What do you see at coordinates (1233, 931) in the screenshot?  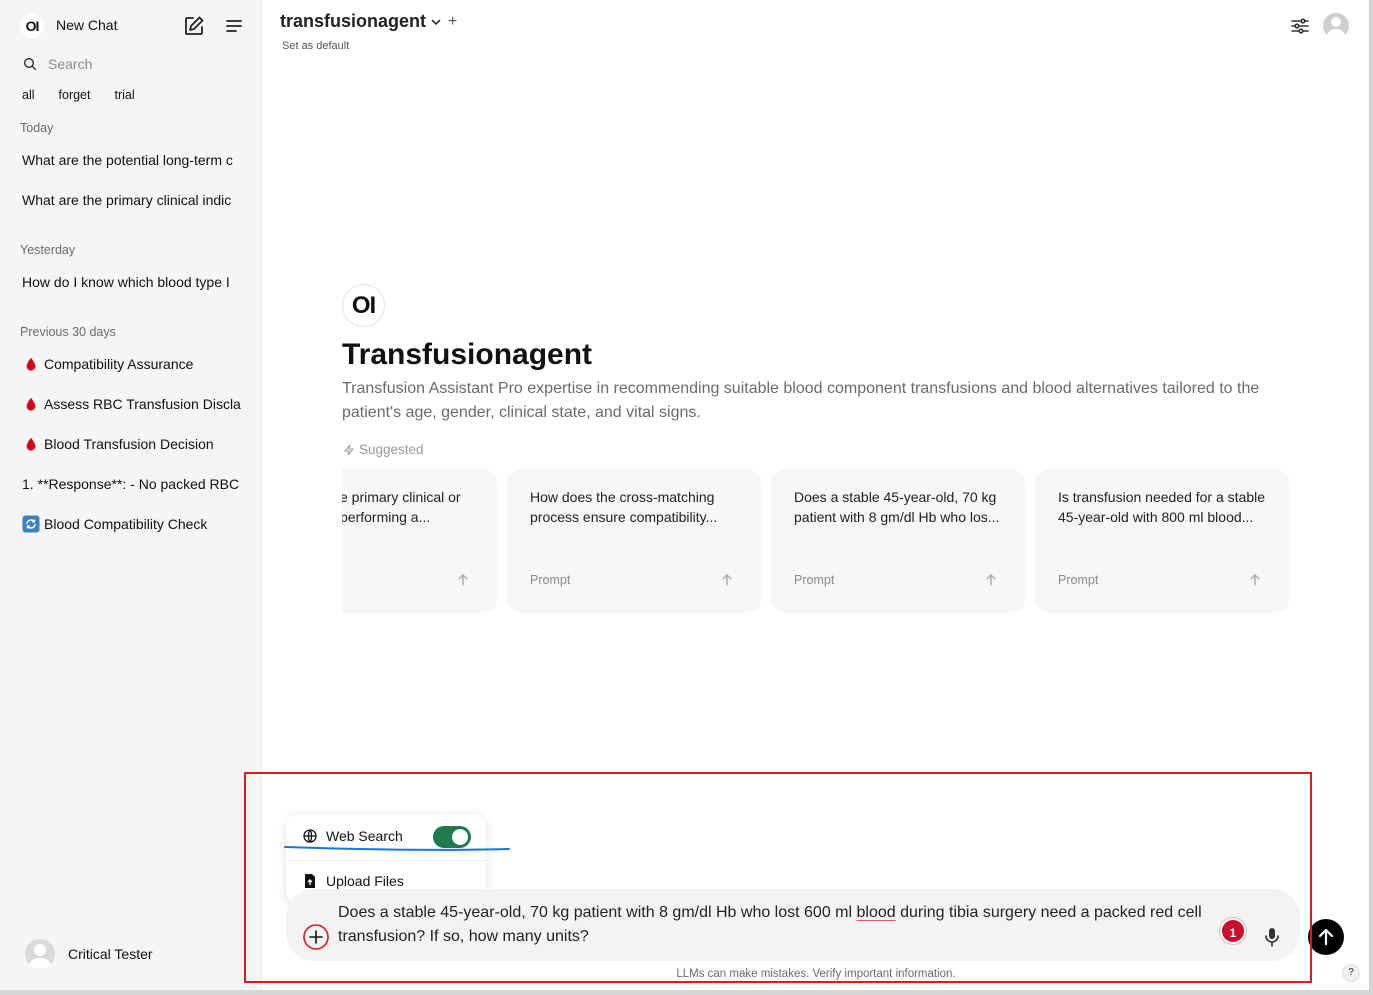 I see `grammar-badge: 1` at bounding box center [1233, 931].